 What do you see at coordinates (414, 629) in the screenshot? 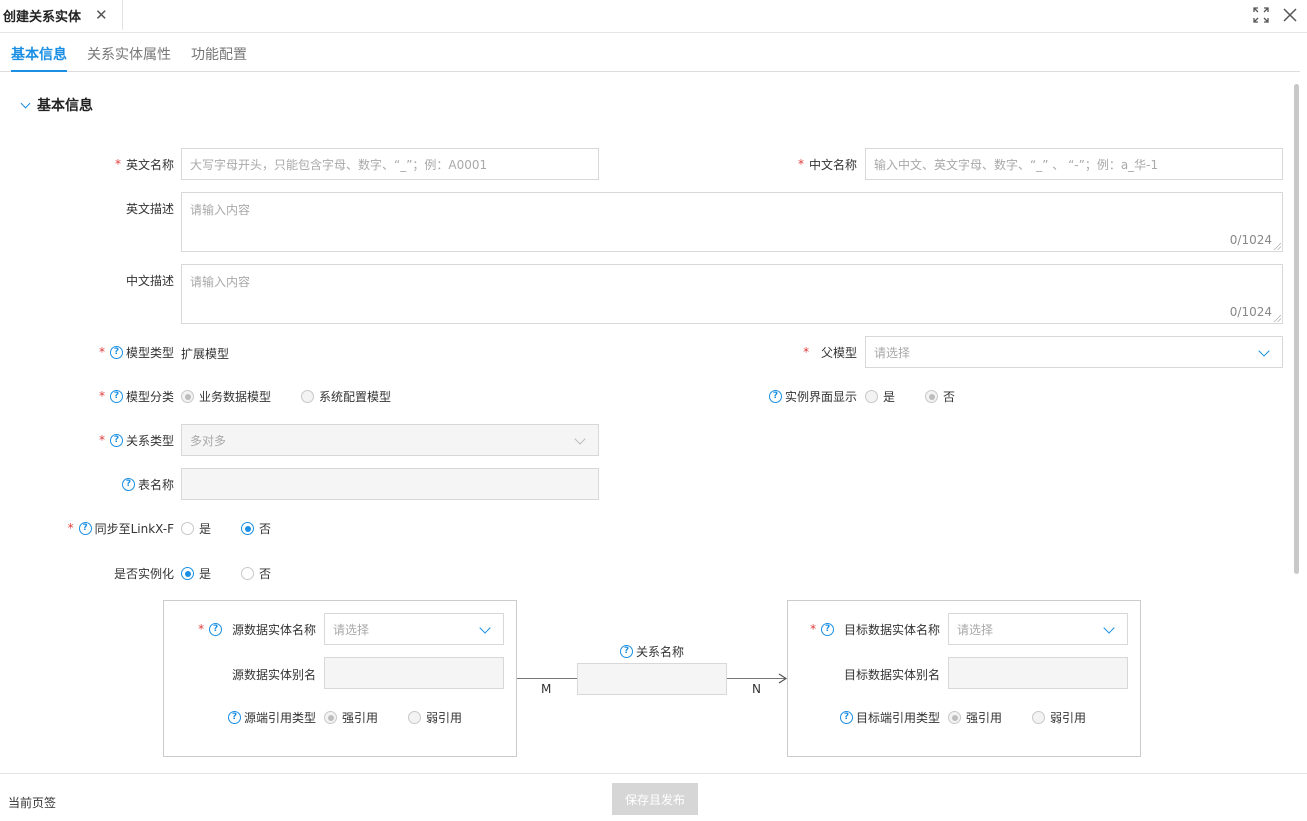
I see `source-name-select: 请选择` at bounding box center [414, 629].